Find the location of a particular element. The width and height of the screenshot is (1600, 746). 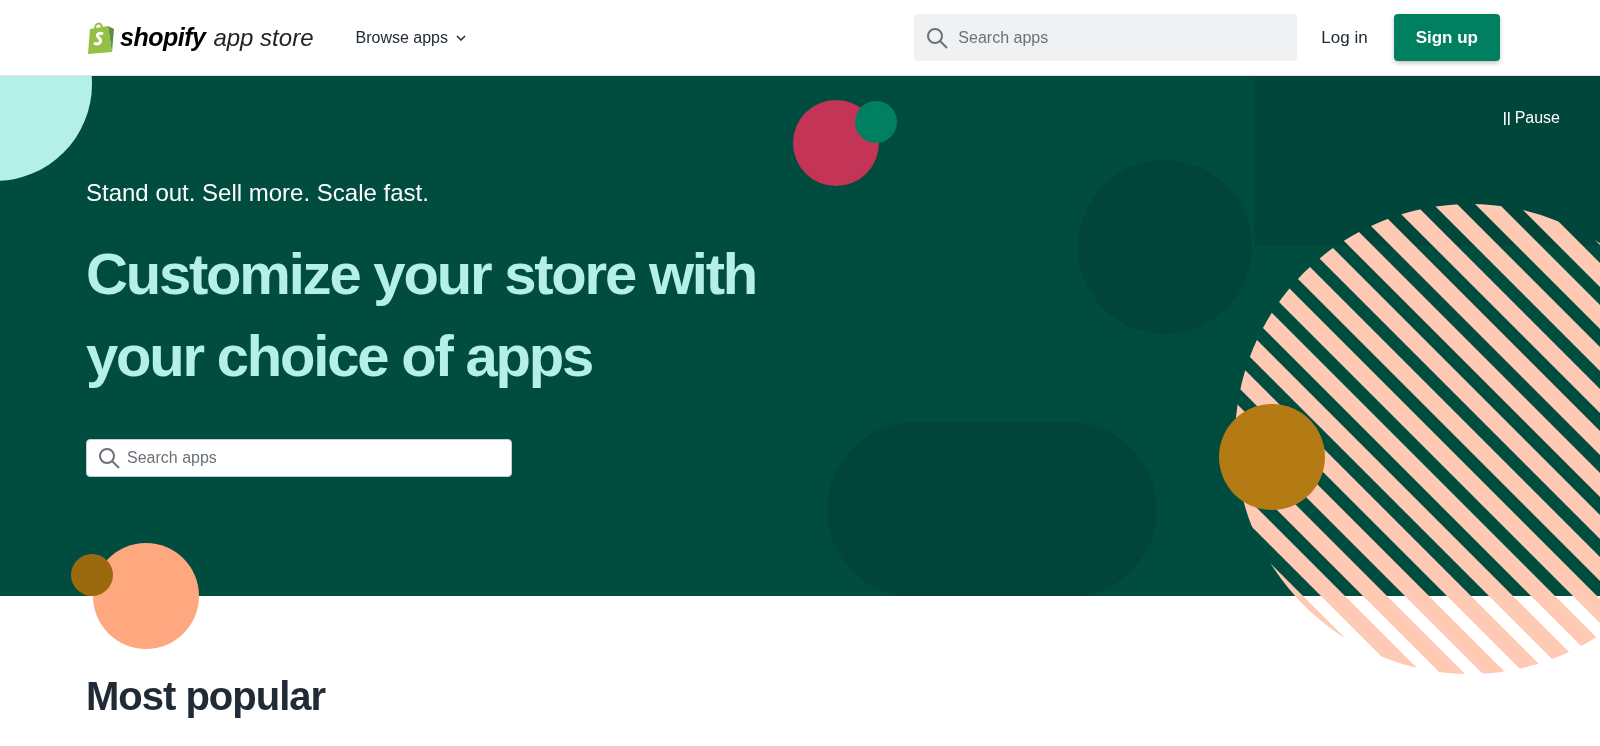

hero-headline: Customize your store with your choice of apps is located at coordinates (422, 315).